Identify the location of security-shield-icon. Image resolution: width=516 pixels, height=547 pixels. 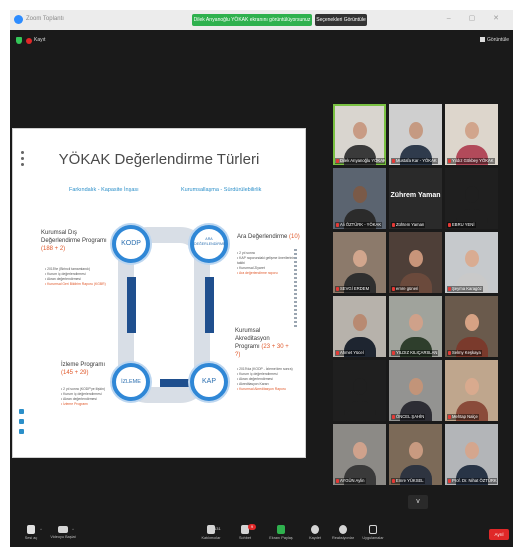
(19, 40).